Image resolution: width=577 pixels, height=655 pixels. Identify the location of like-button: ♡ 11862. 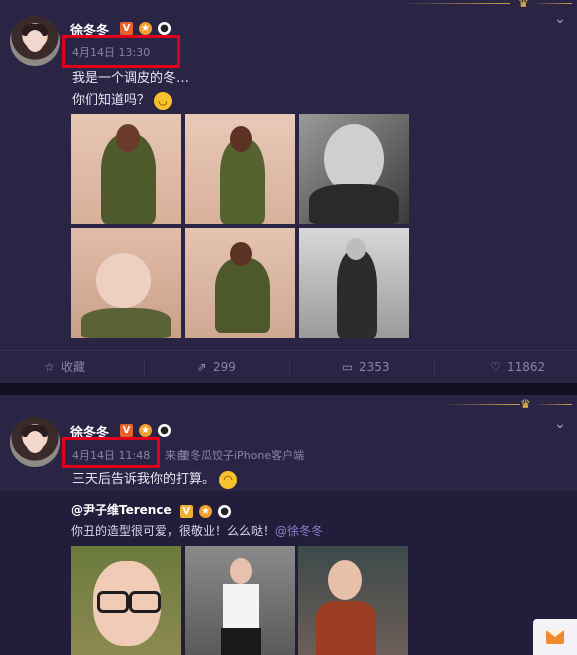
(517, 367).